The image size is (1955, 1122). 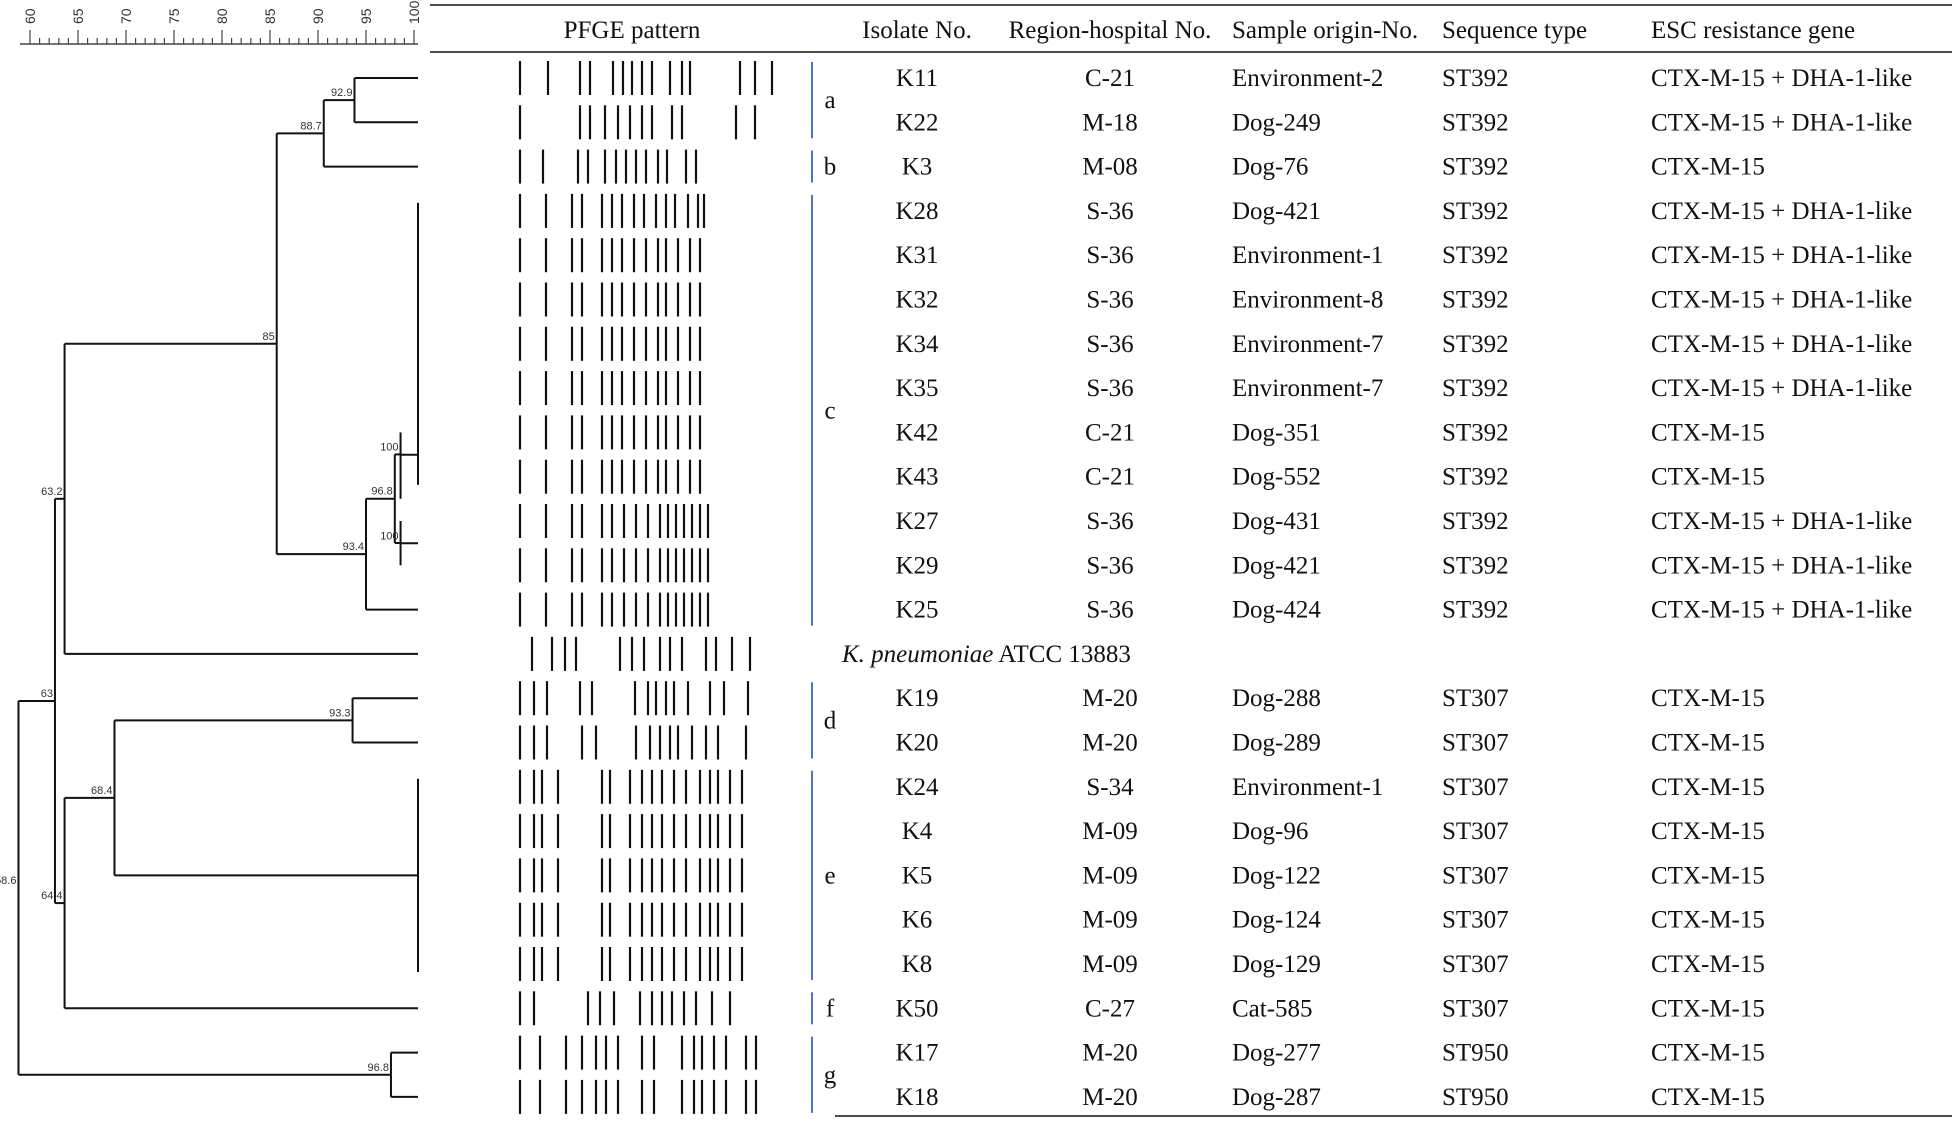 I want to click on isolate-no: K25, so click(x=916, y=610).